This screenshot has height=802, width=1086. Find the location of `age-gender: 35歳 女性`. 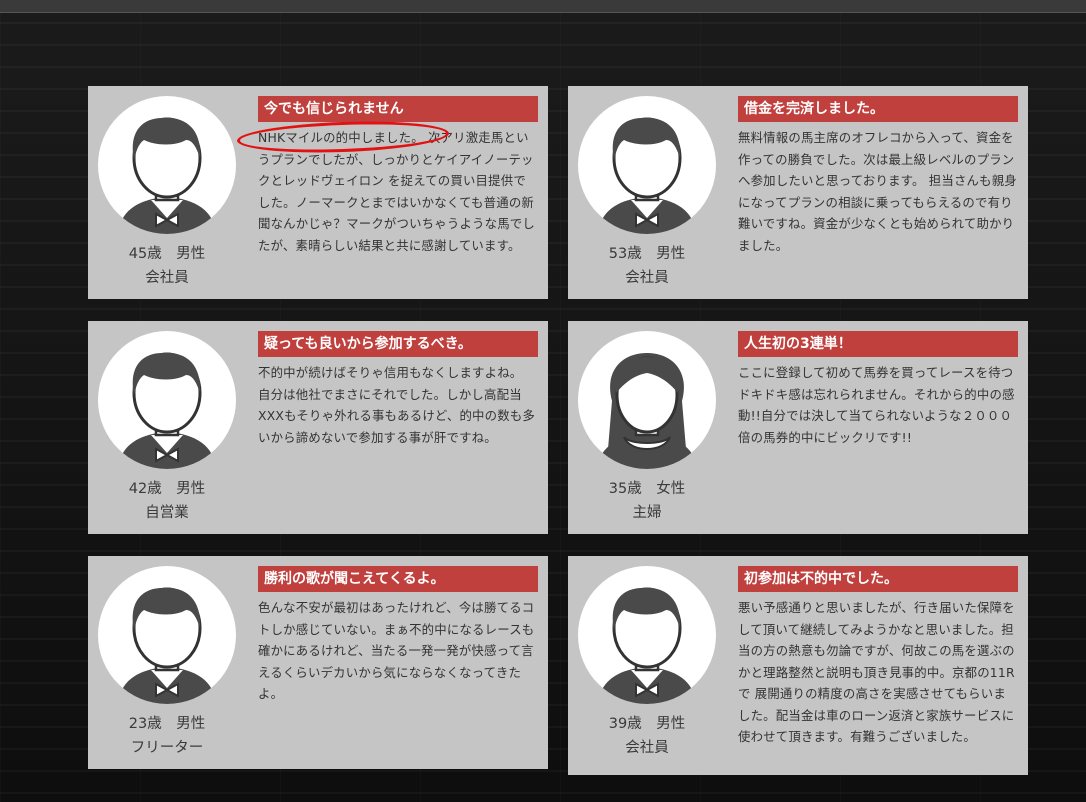

age-gender: 35歳 女性 is located at coordinates (647, 489).